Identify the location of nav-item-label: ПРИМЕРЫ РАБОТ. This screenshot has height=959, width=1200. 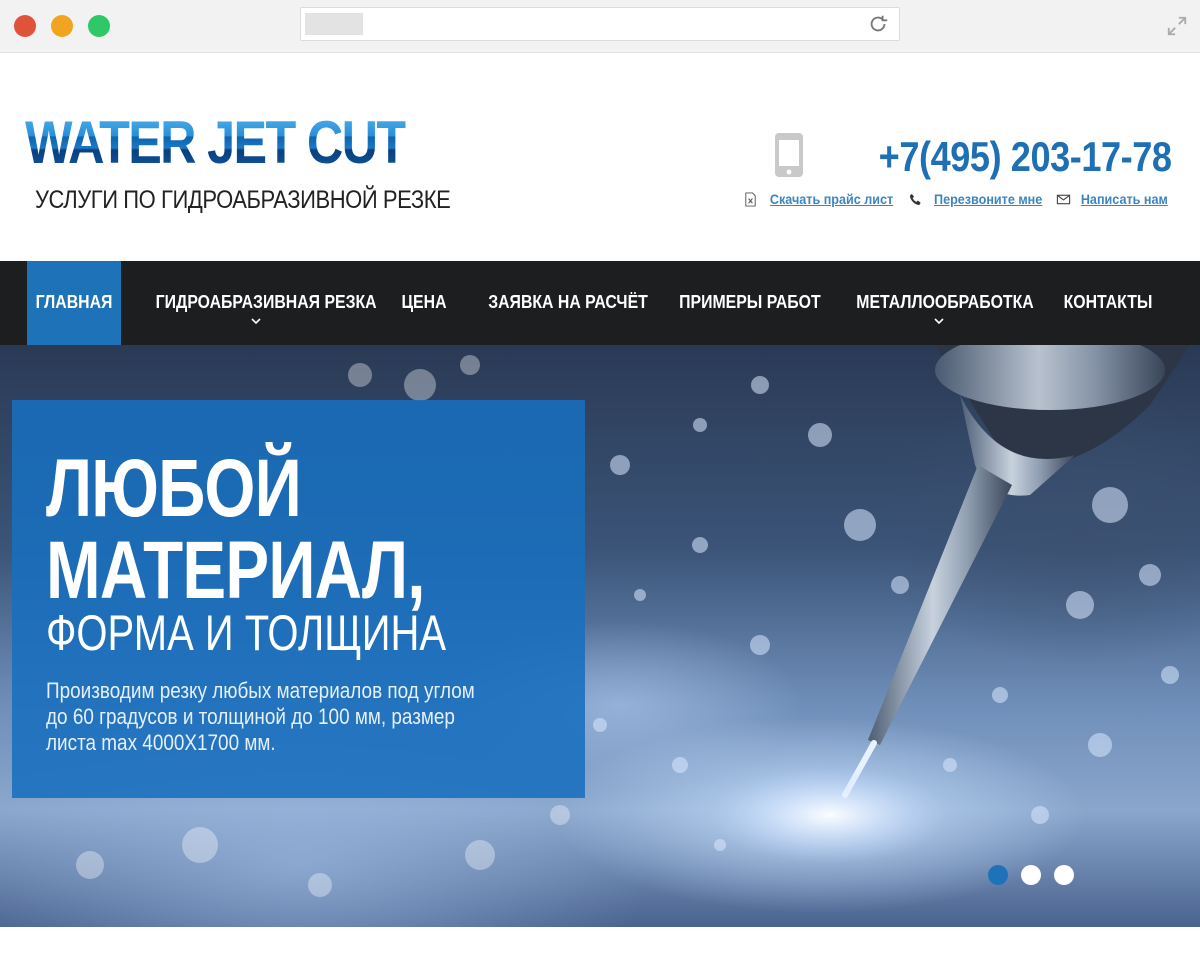
(750, 302).